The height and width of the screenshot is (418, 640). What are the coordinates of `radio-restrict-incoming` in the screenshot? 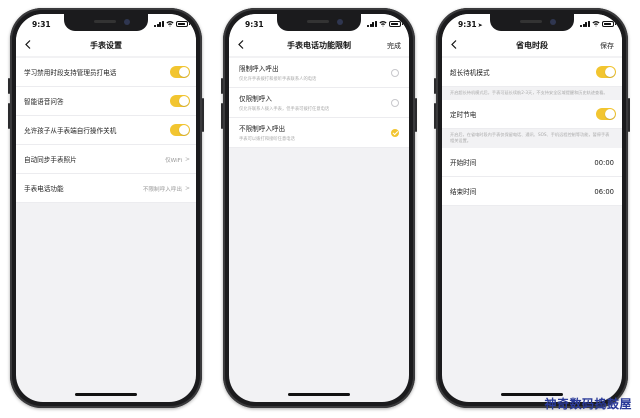 It's located at (395, 103).